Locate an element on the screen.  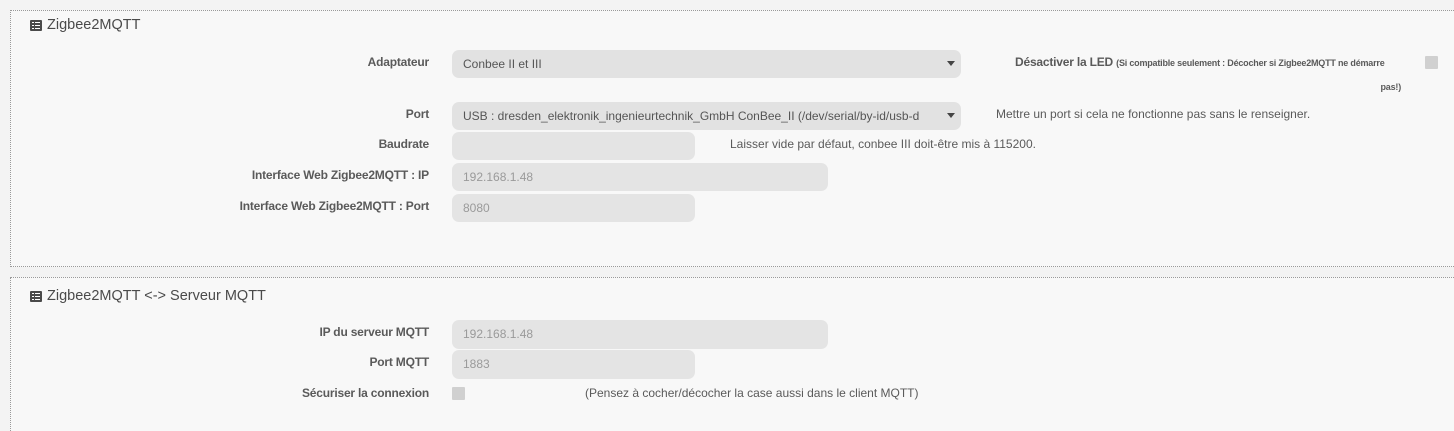
secure-connection-checkbox is located at coordinates (458, 393).